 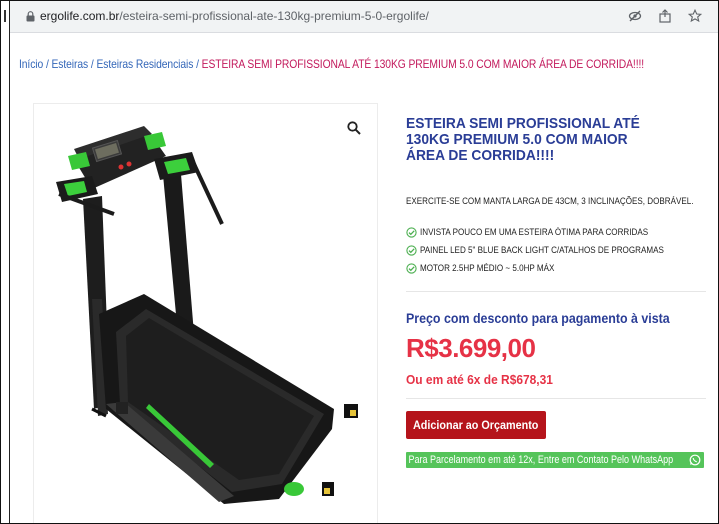 I want to click on add-to-quote-label: Adicionar ao Orçamento, so click(x=476, y=425).